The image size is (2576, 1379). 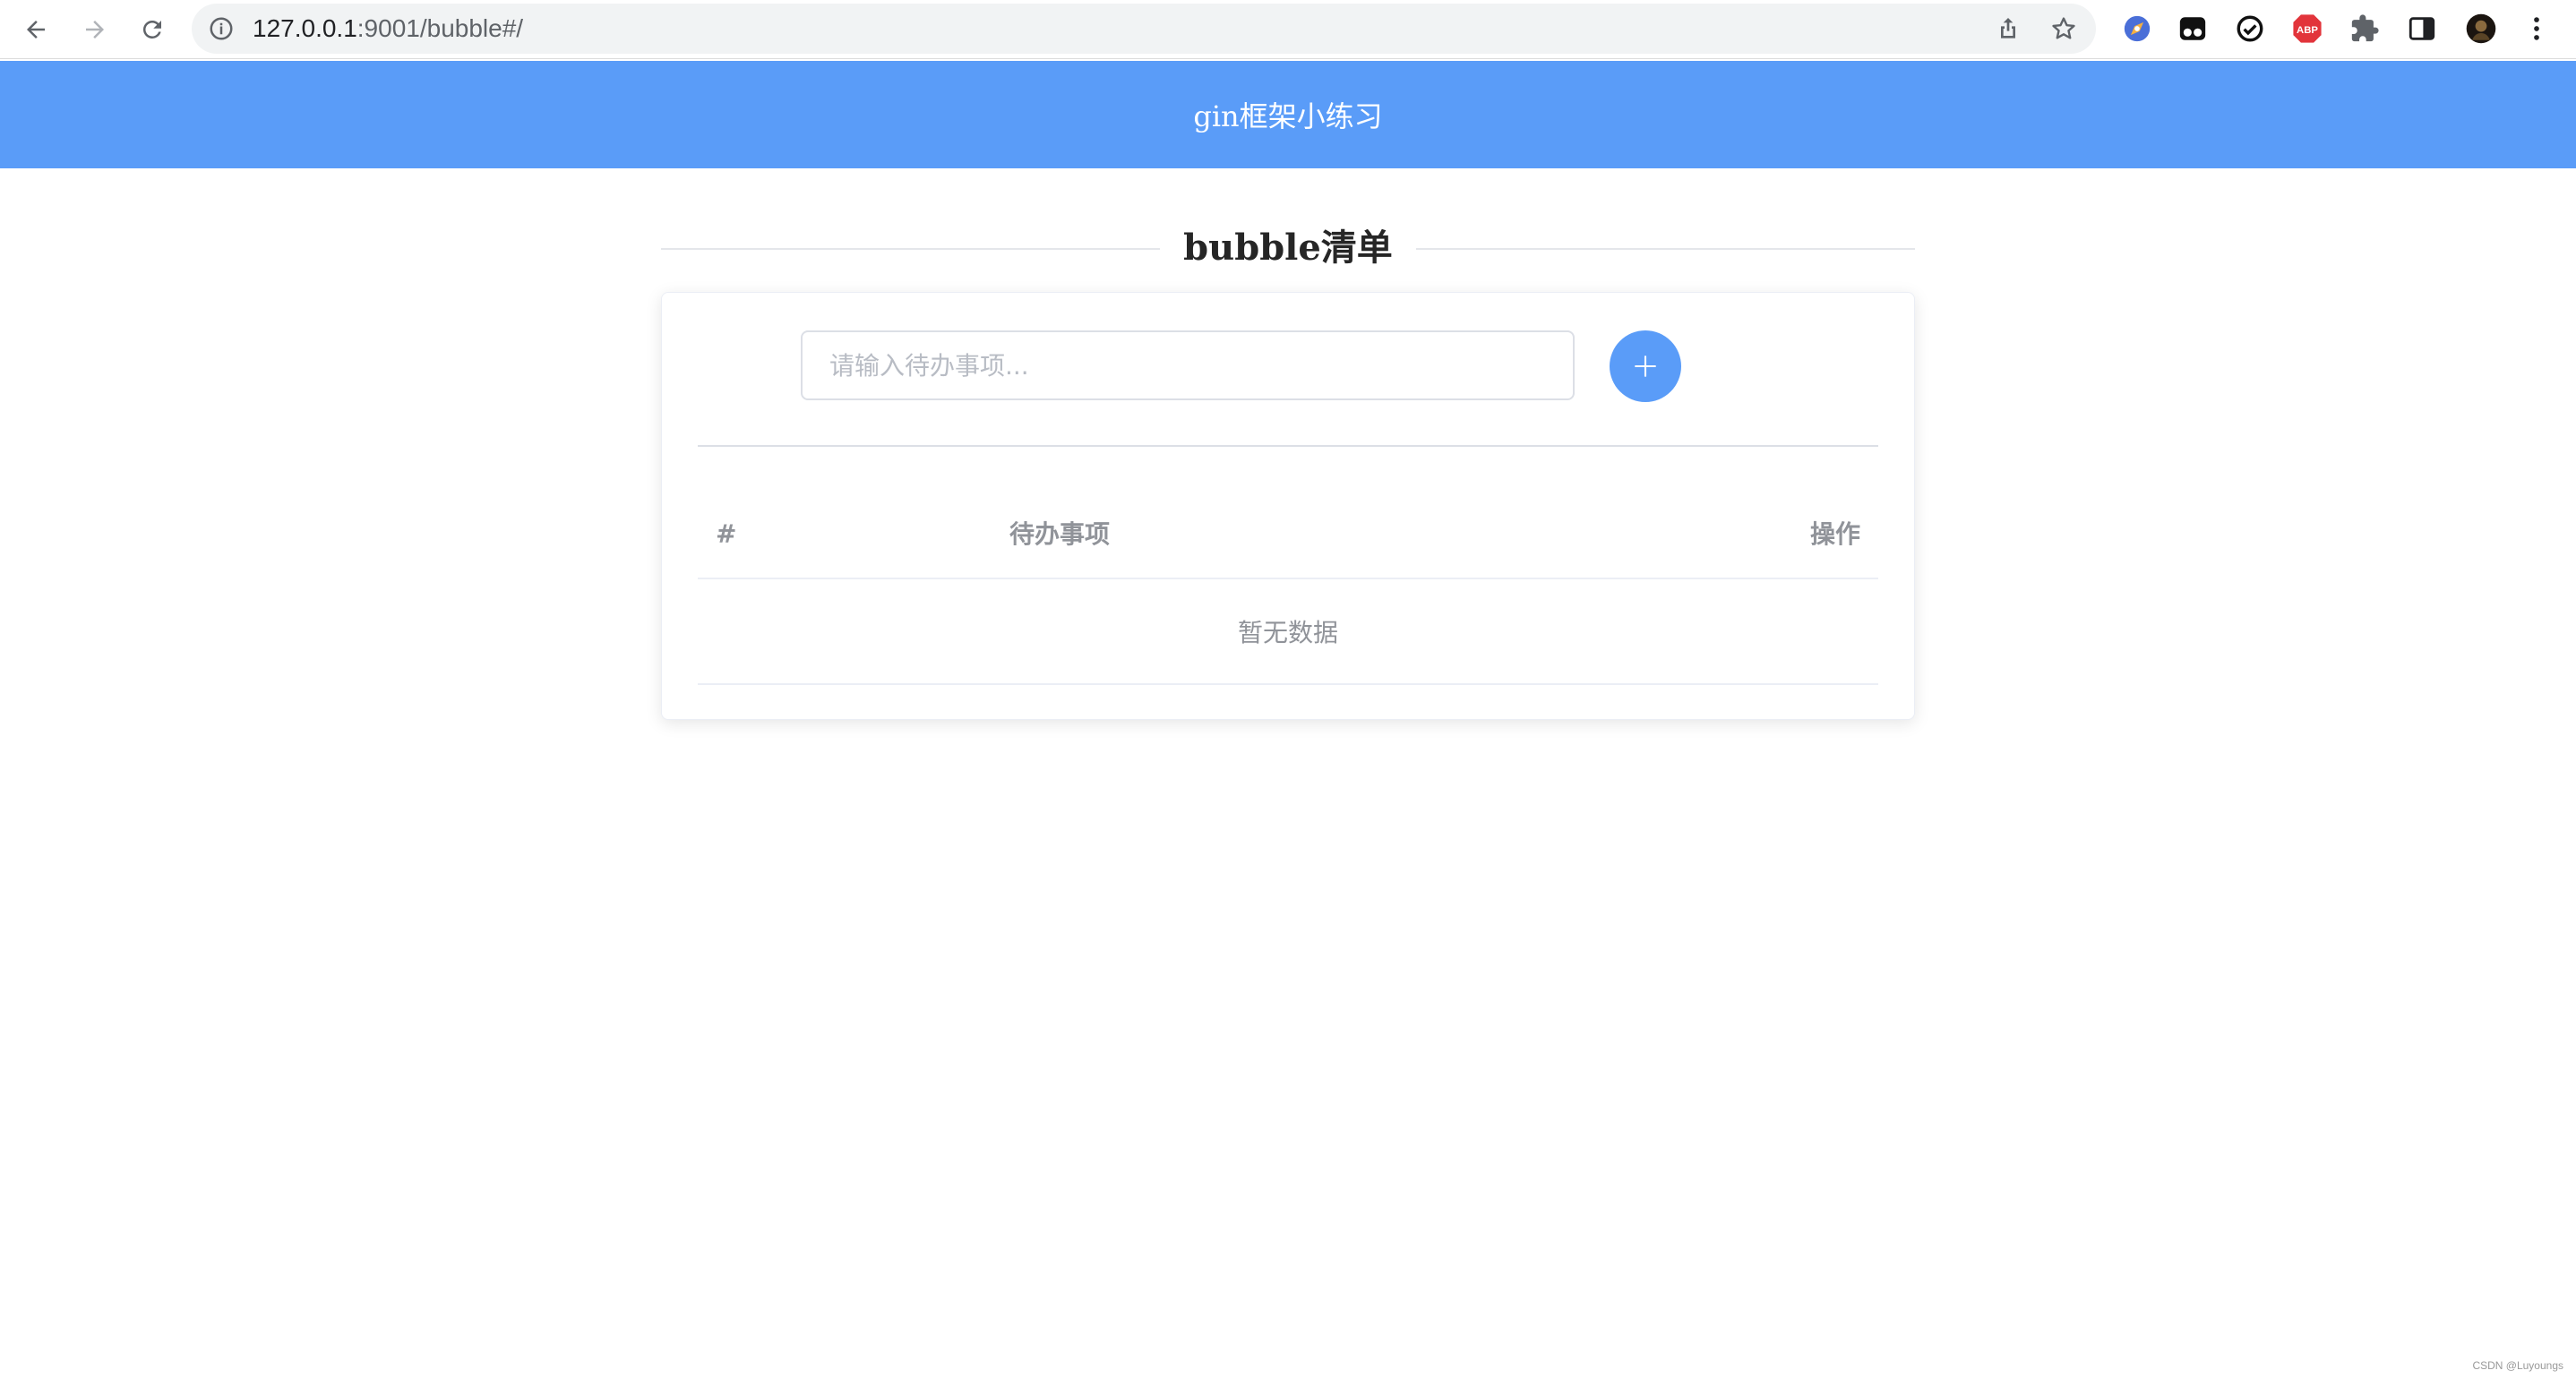 I want to click on forward-button, so click(x=95, y=30).